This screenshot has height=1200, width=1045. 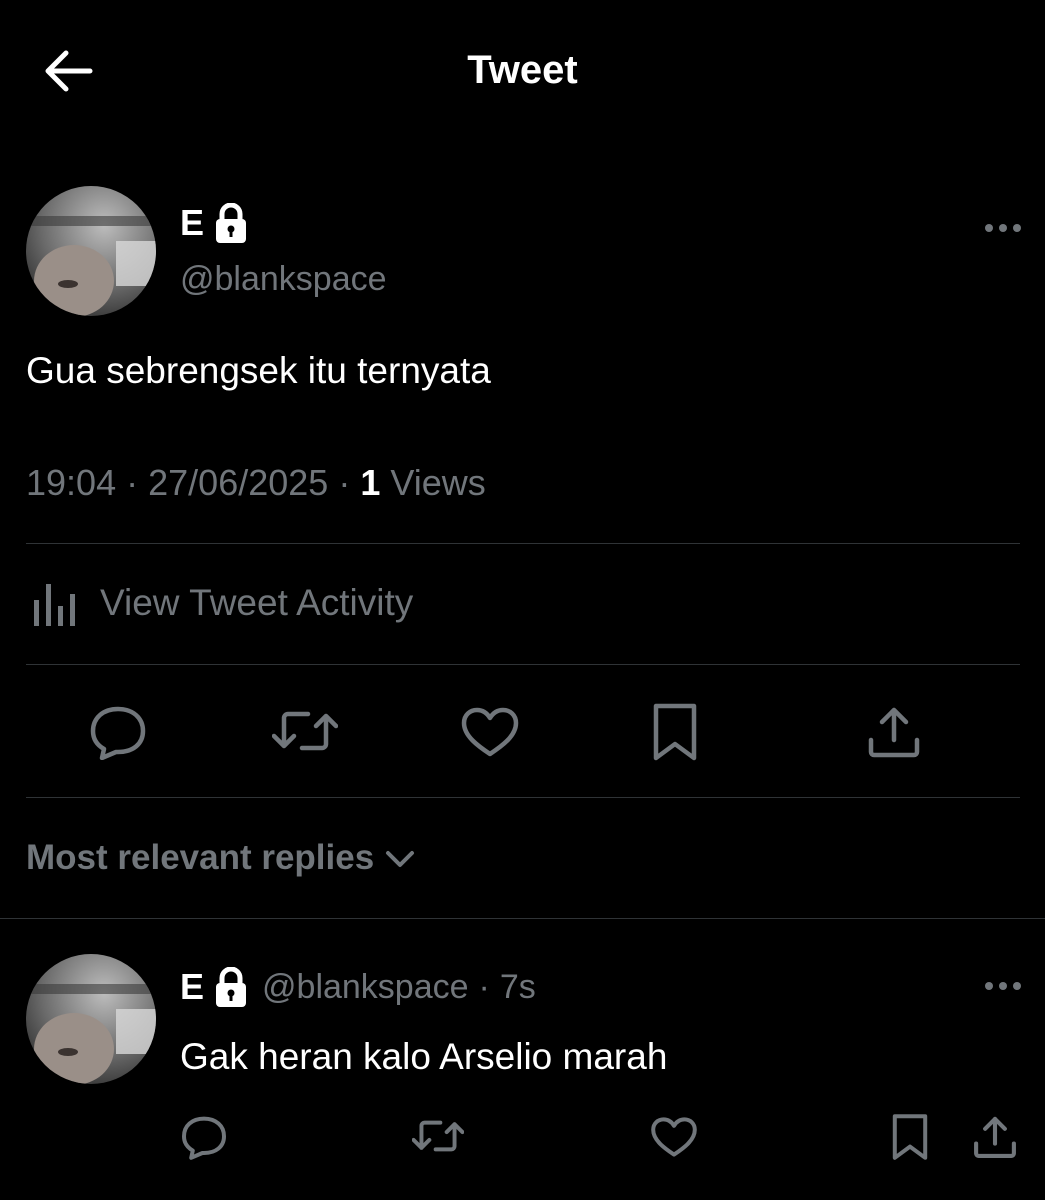 I want to click on retweet-button, so click(x=305, y=731).